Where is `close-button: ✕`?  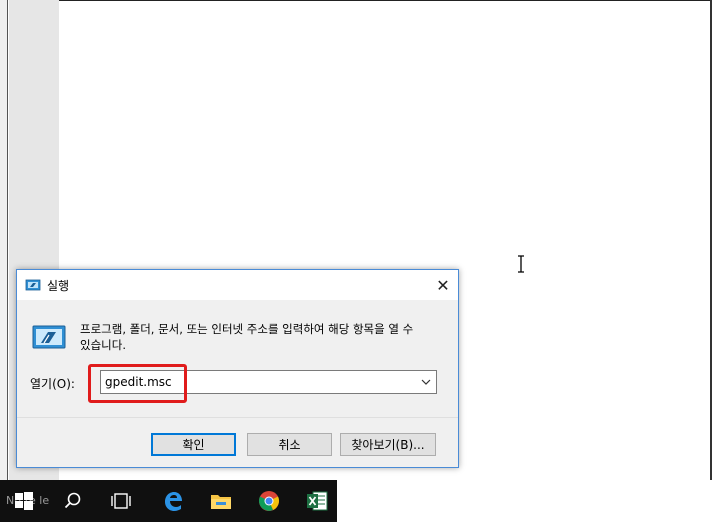 close-button: ✕ is located at coordinates (443, 285).